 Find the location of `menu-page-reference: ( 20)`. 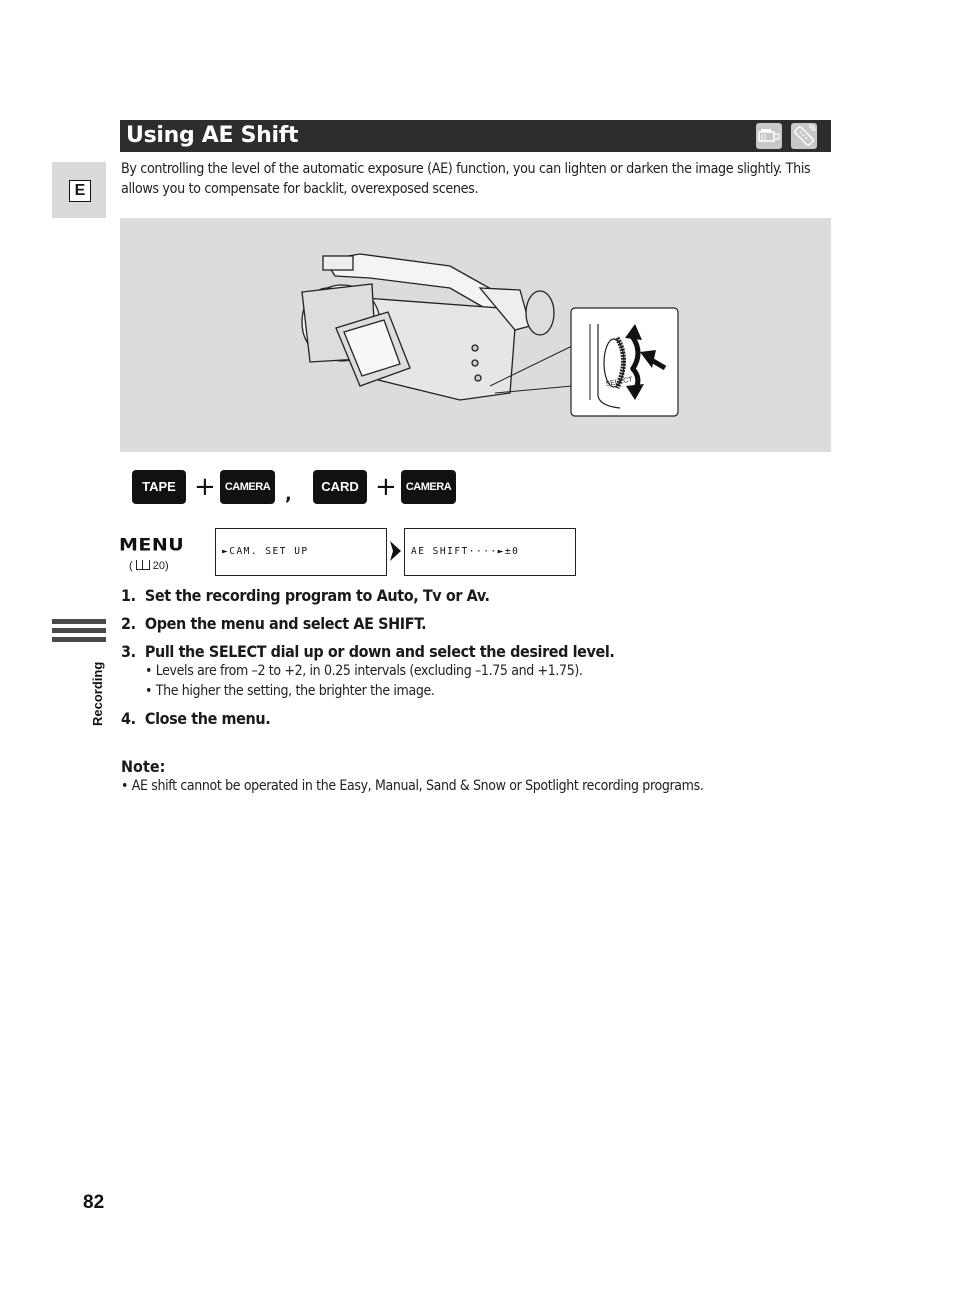

menu-page-reference: ( 20) is located at coordinates (149, 566).